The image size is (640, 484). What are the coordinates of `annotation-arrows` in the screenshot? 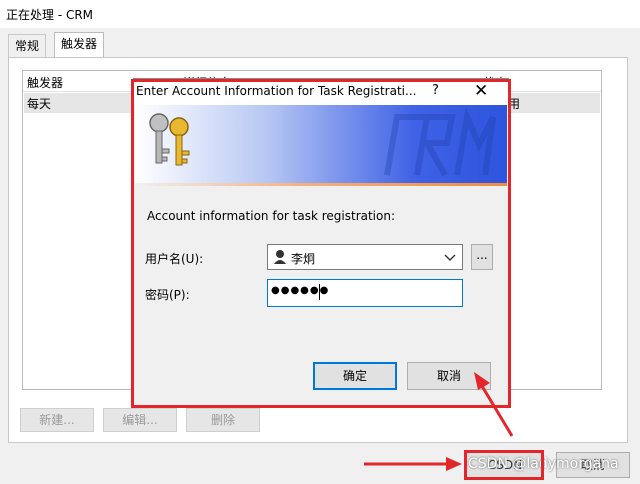 It's located at (439, 421).